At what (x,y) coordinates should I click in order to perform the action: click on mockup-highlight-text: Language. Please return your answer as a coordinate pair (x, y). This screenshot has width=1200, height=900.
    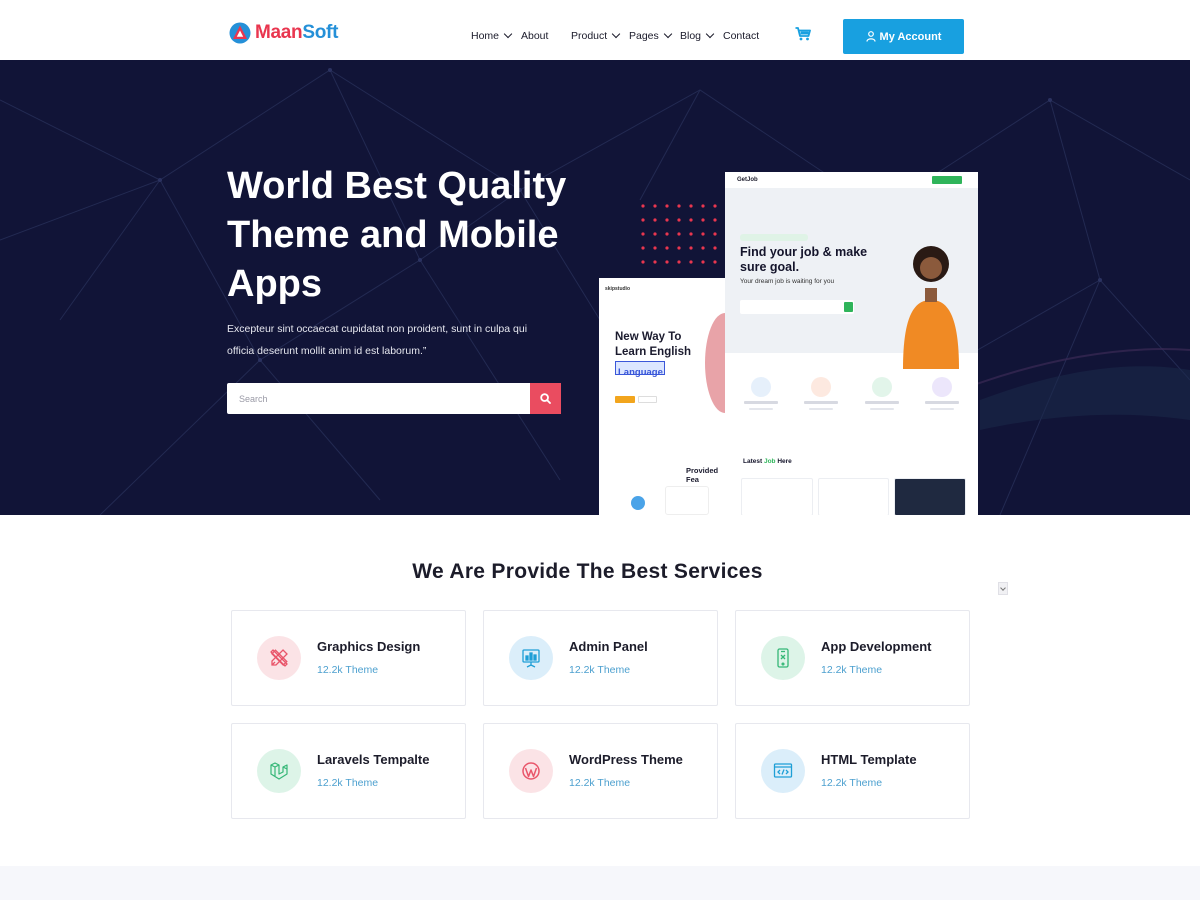
    Looking at the image, I should click on (640, 372).